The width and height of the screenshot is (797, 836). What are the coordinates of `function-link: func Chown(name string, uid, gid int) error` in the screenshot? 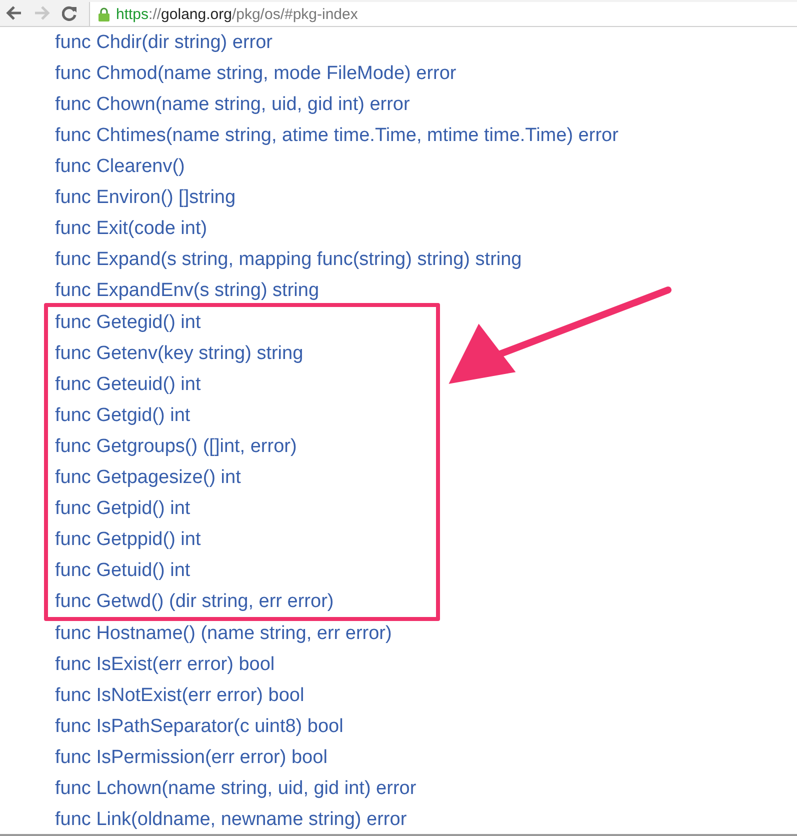 It's located at (232, 105).